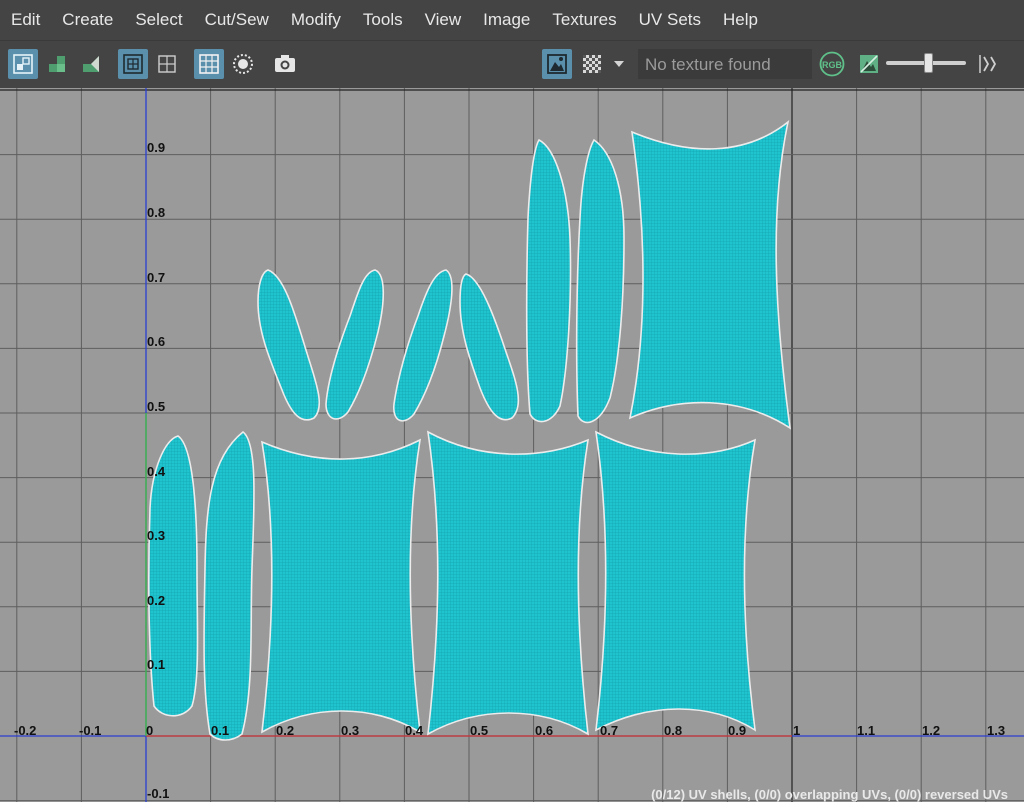 Image resolution: width=1024 pixels, height=802 pixels. What do you see at coordinates (996, 730) in the screenshot?
I see `x-tick-label: 1.3` at bounding box center [996, 730].